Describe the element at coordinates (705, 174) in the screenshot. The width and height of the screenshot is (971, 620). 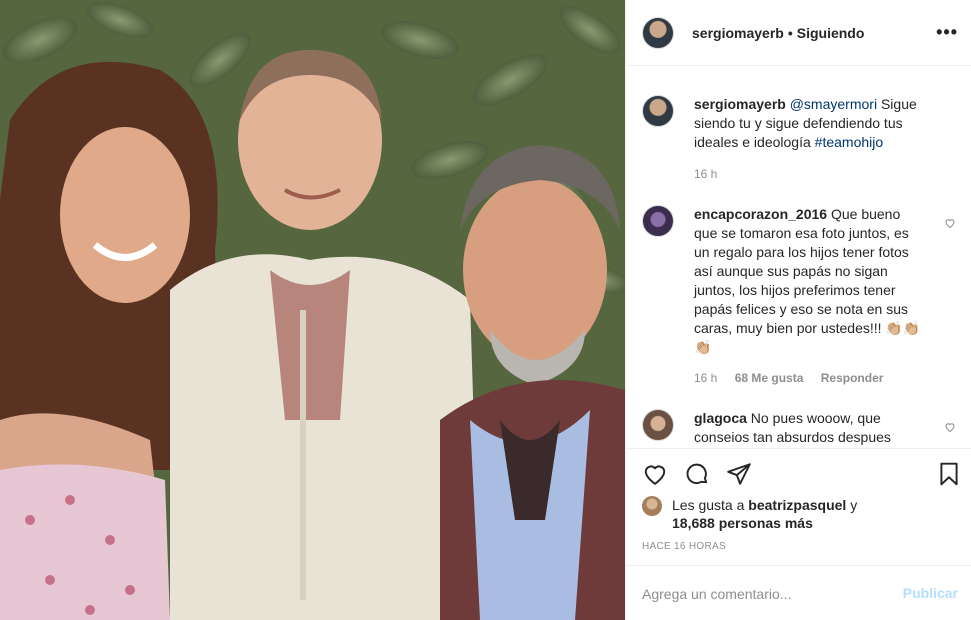
I see `caption-time: 16 h` at that location.